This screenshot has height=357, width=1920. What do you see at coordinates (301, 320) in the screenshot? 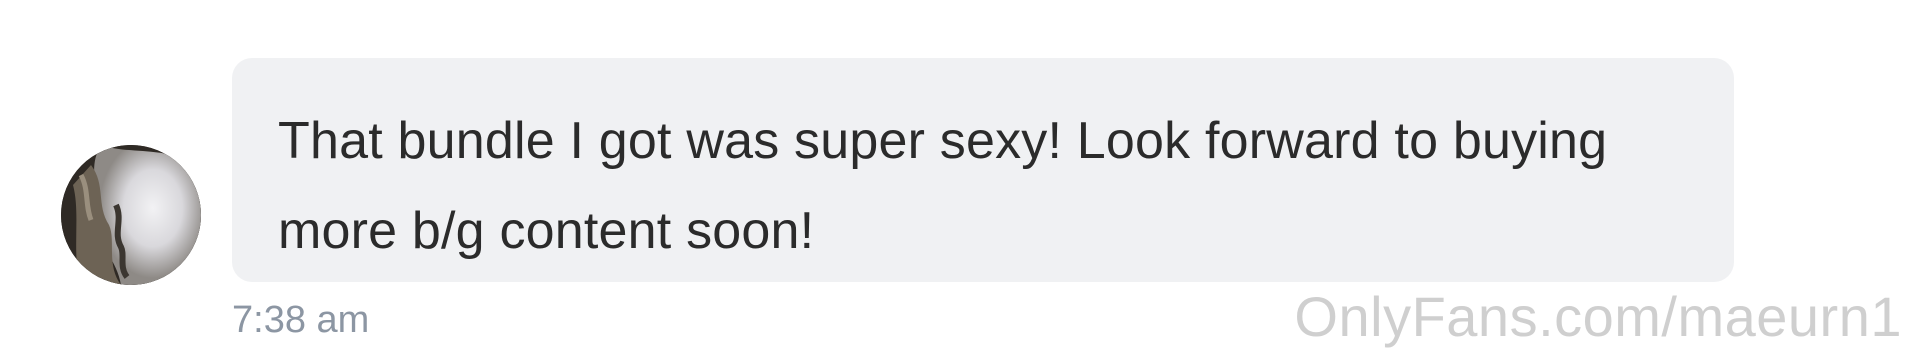
I see `message-timestamp: 7:38 am` at bounding box center [301, 320].